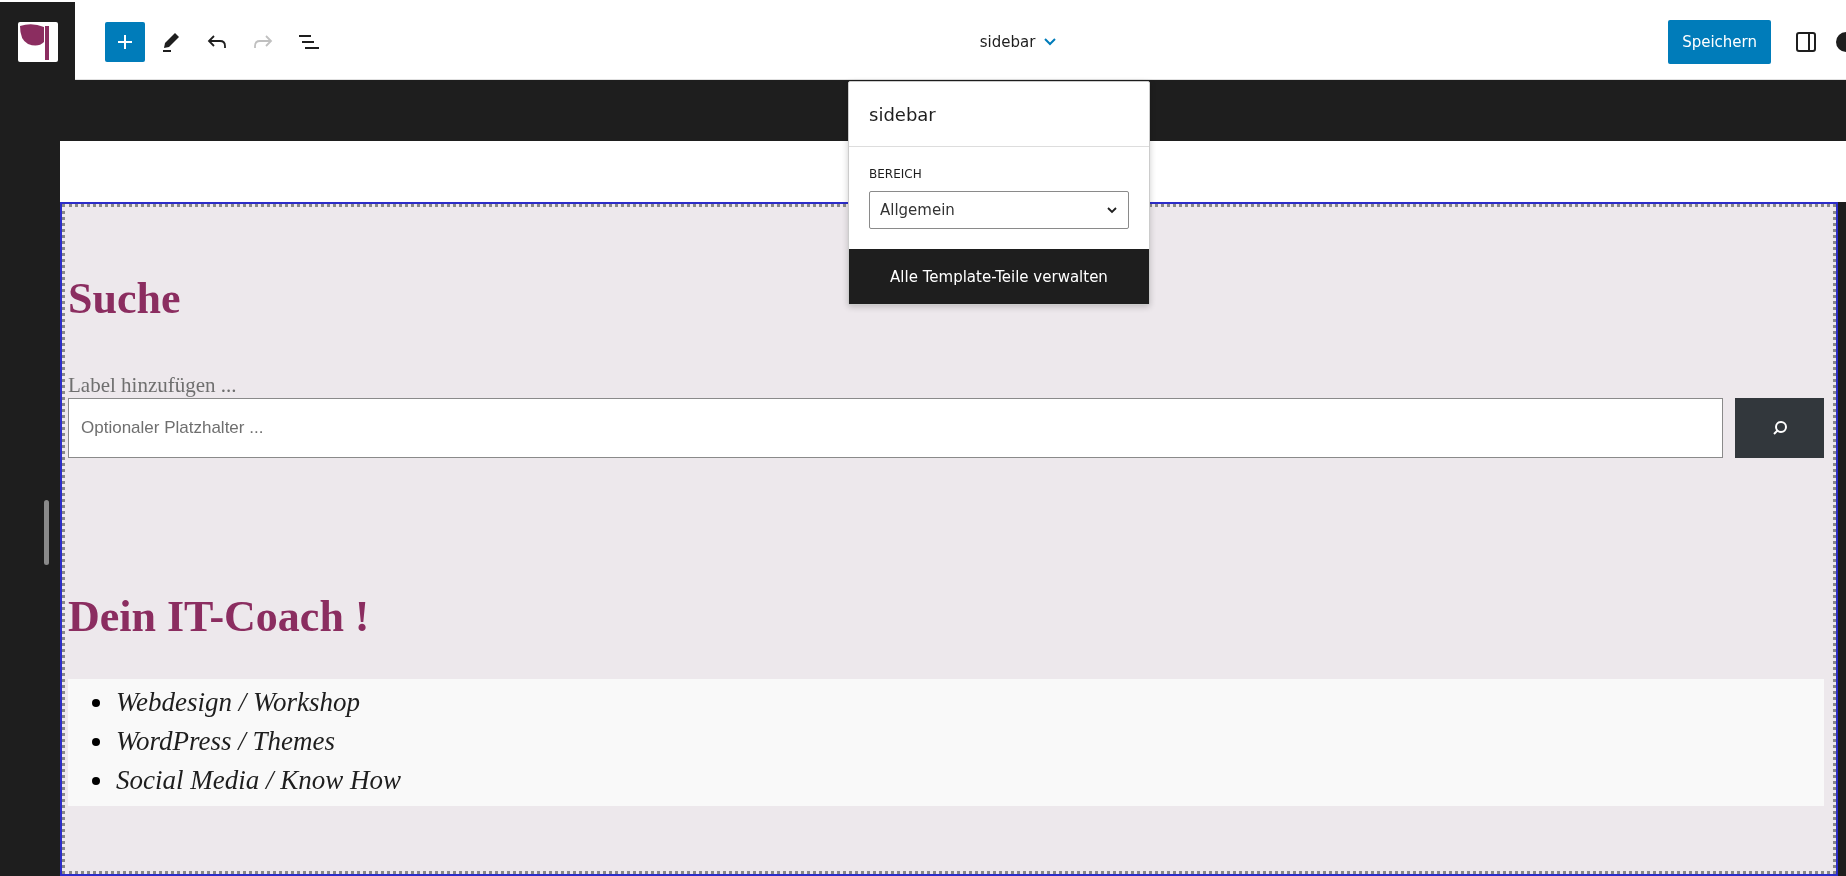  What do you see at coordinates (1719, 42) in the screenshot?
I see `save-button: Speichern` at bounding box center [1719, 42].